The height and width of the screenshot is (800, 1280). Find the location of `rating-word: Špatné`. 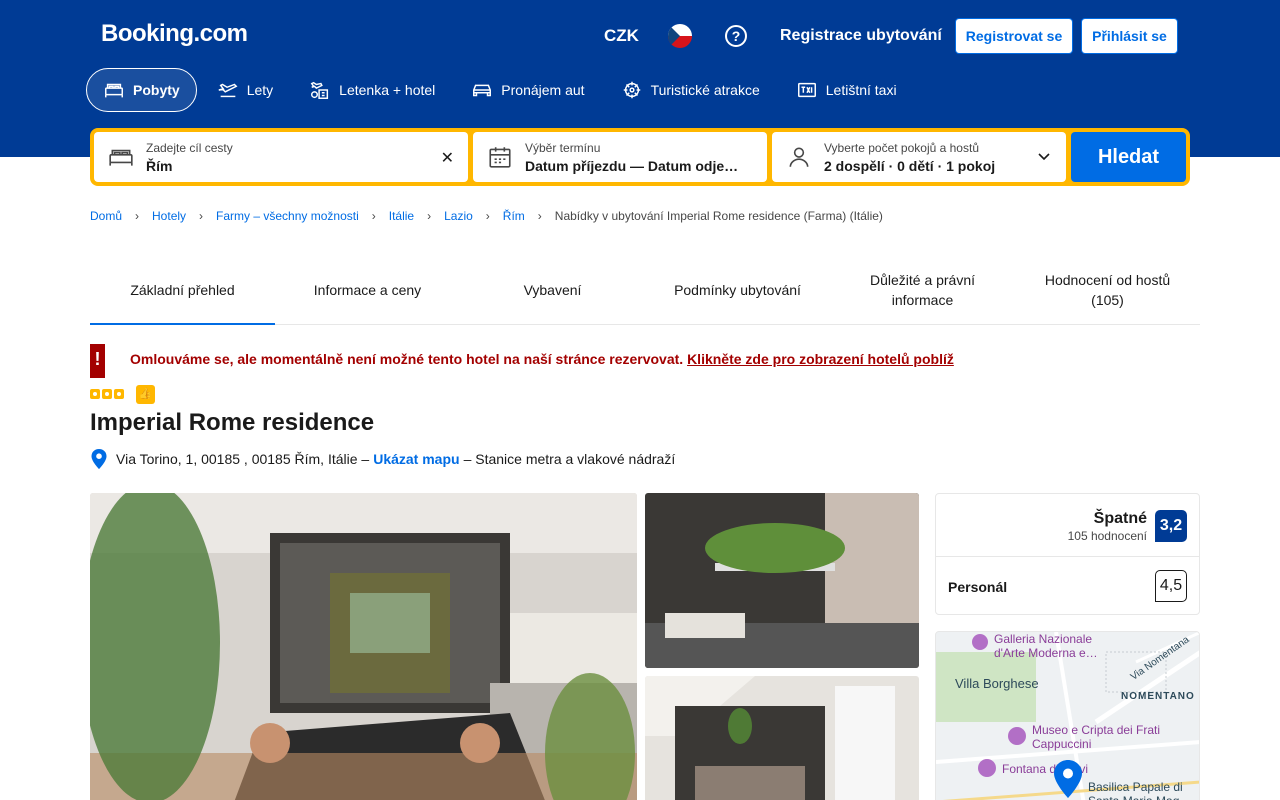

rating-word: Špatné is located at coordinates (1120, 518).